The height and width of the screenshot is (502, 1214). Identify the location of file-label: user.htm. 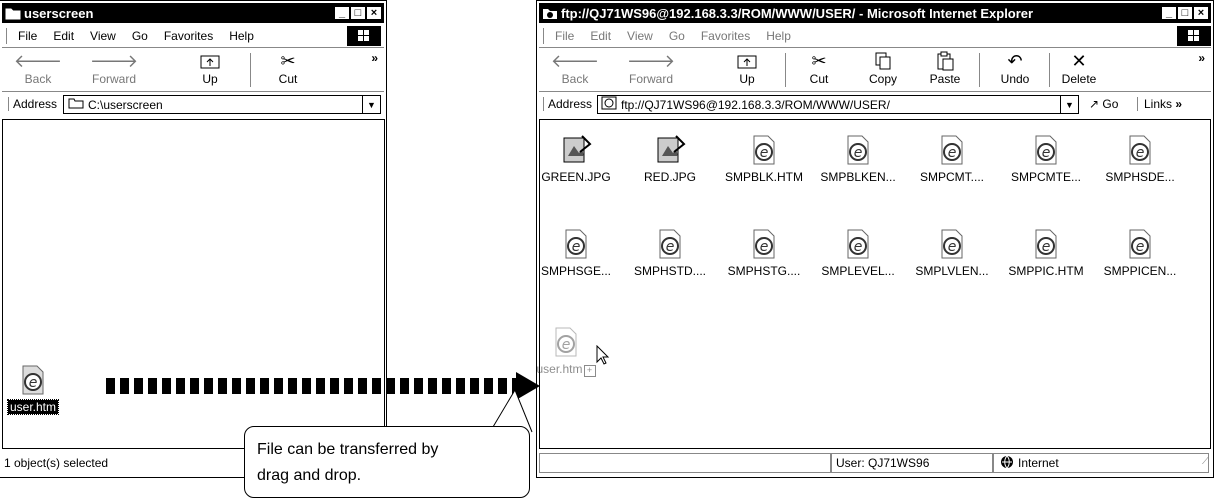
(33, 407).